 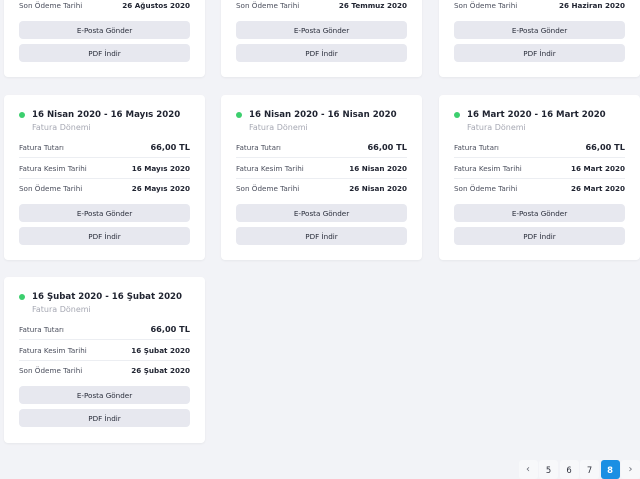 What do you see at coordinates (104, 370) in the screenshot?
I see `due-date-row: Son Ödeme Tarihi 26 Şubat 2020` at bounding box center [104, 370].